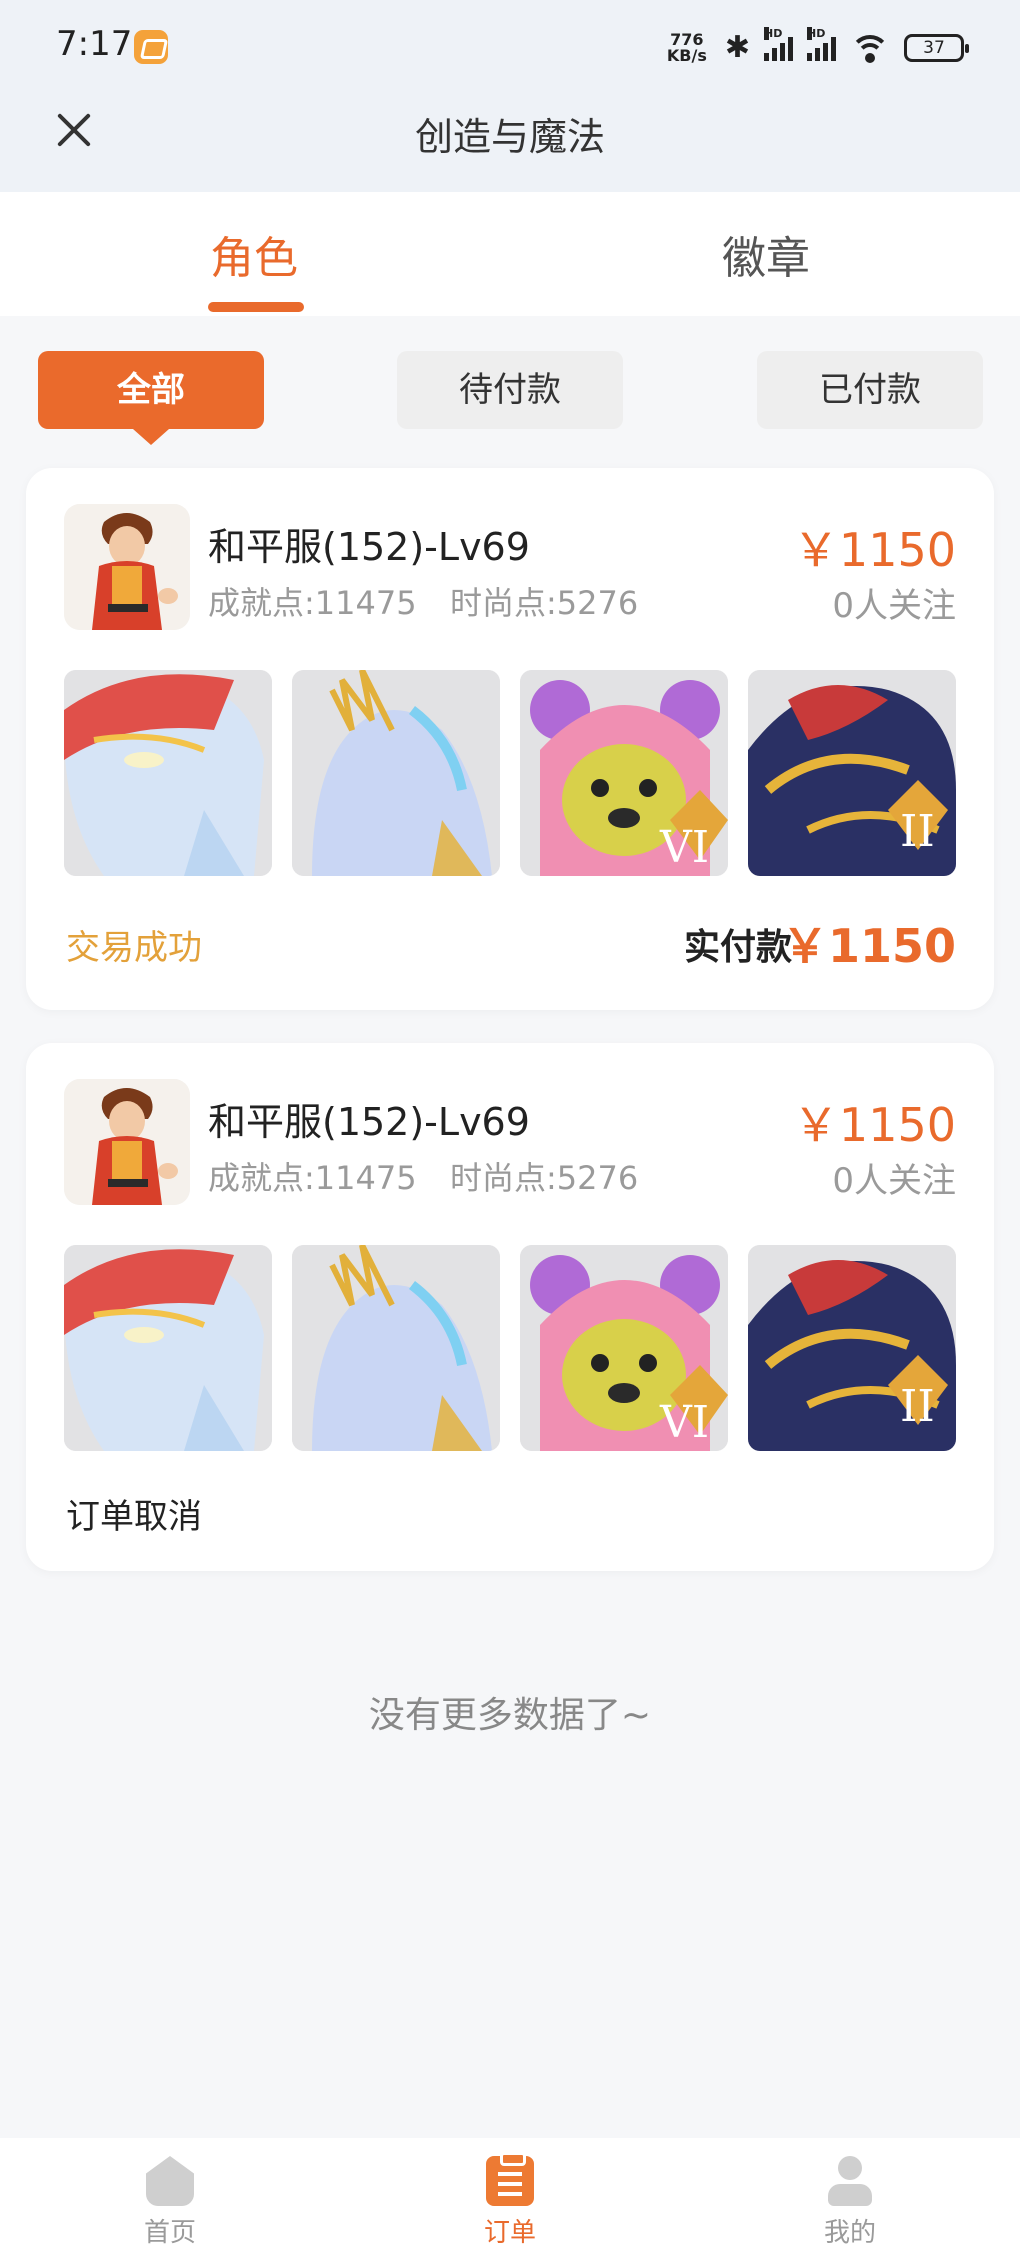 The image size is (1020, 2267). I want to click on signal-icon-2: HD, so click(821, 44).